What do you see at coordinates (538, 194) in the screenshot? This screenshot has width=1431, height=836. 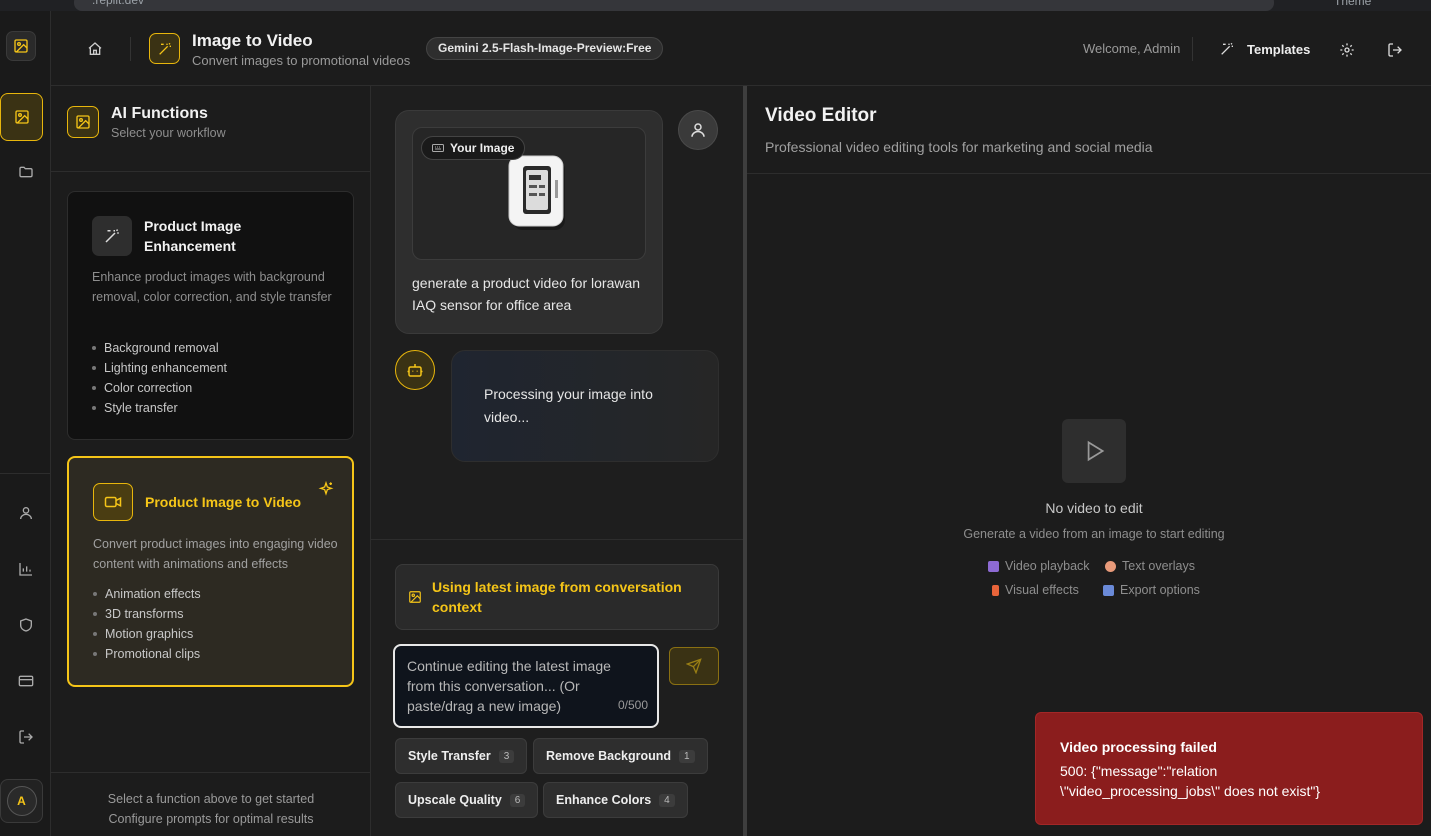 I see `product-photo` at bounding box center [538, 194].